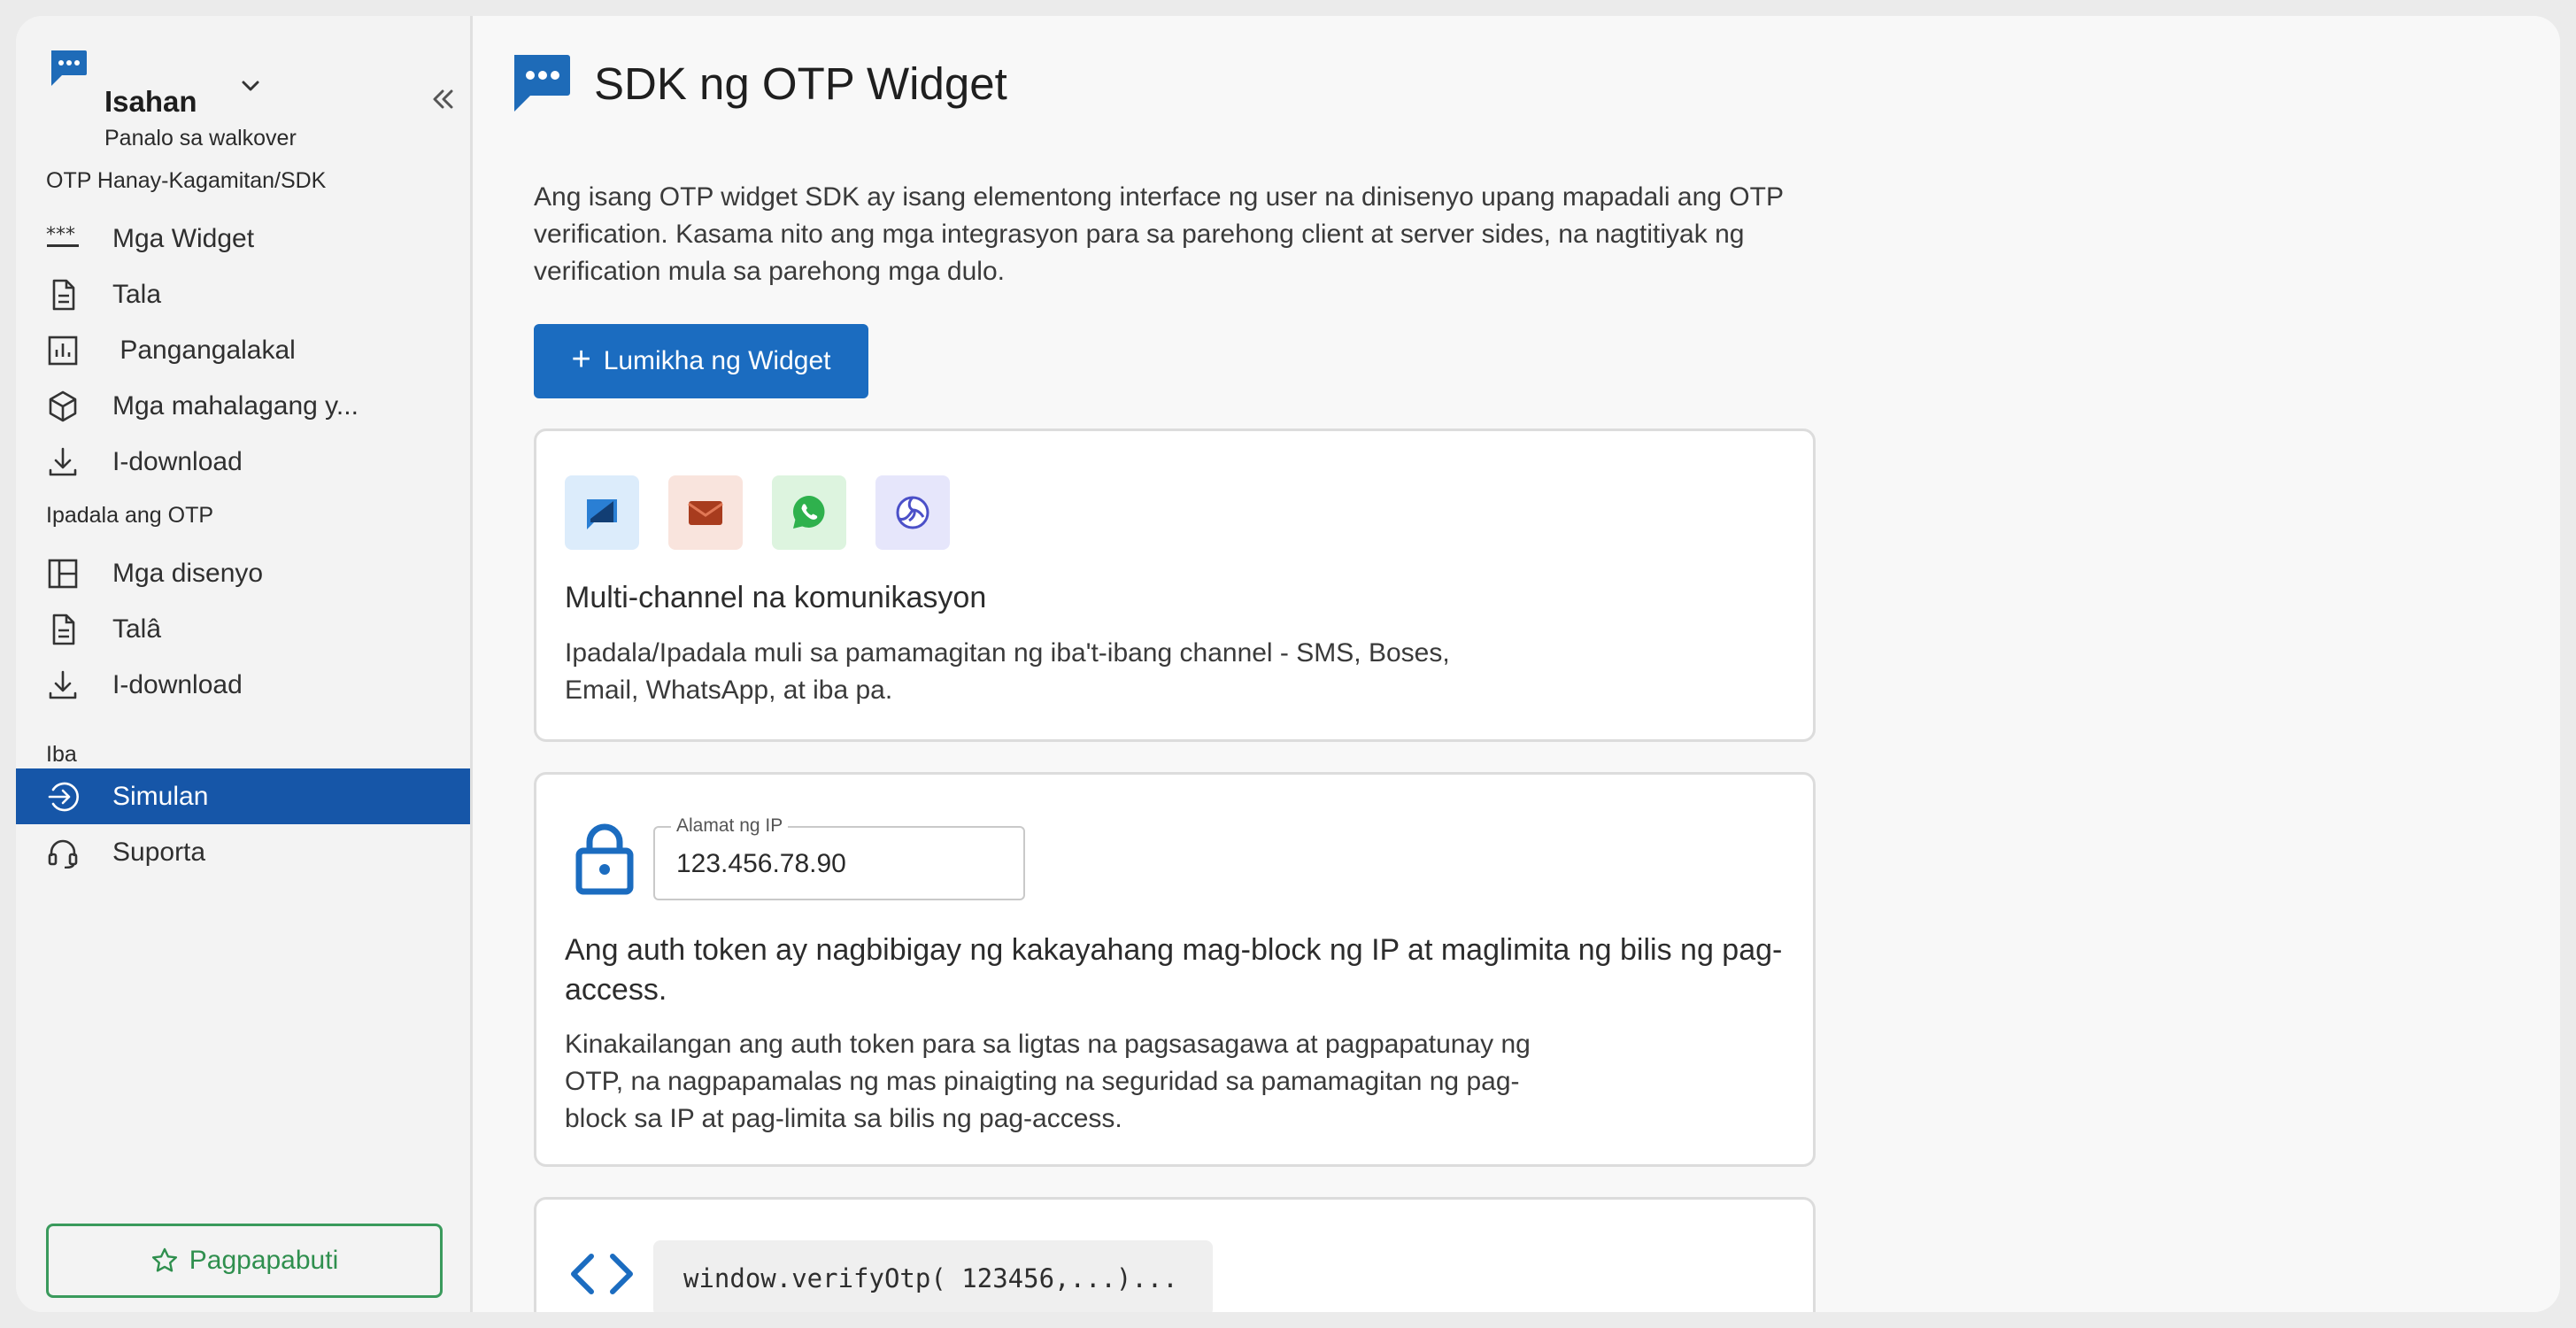 Image resolution: width=2576 pixels, height=1328 pixels. I want to click on workspace-subtitle: Panalo sa walkover, so click(200, 138).